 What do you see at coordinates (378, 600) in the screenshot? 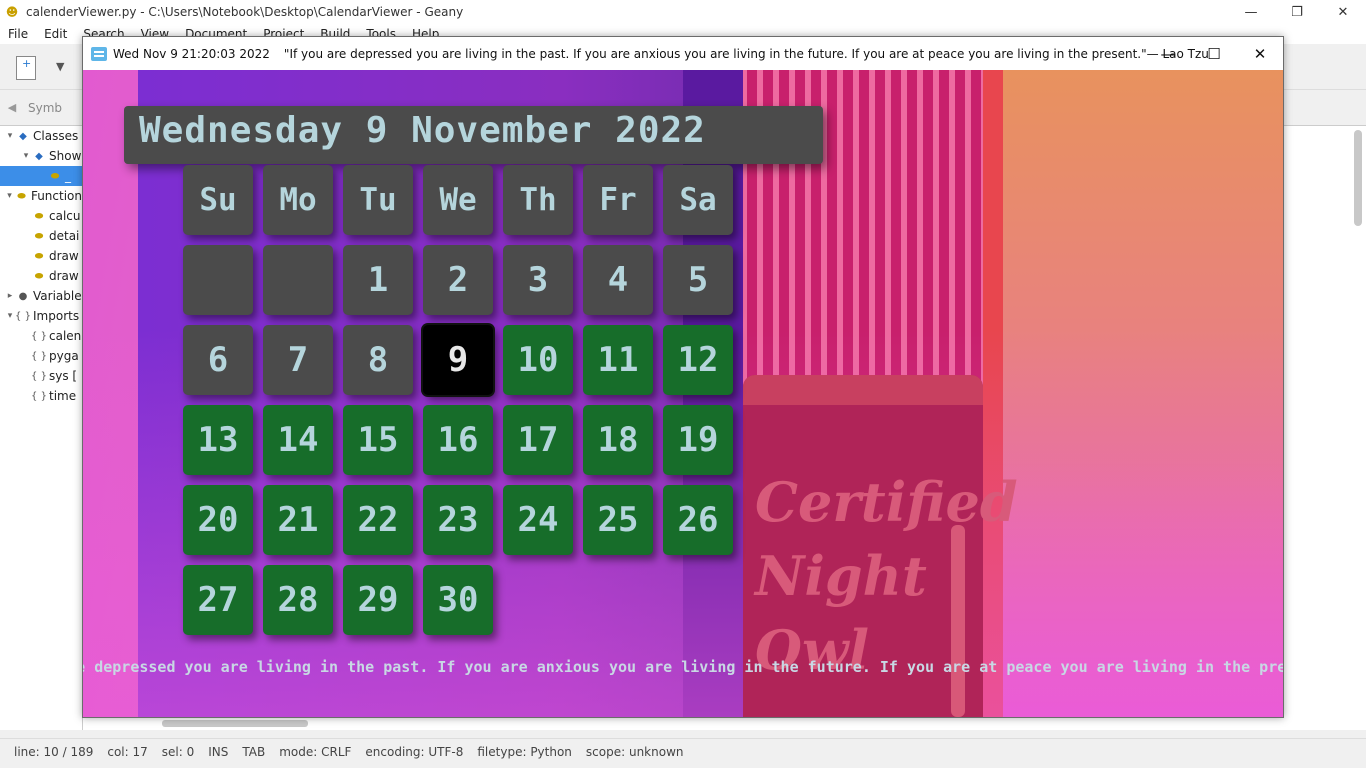
I see `day-cell: 29` at bounding box center [378, 600].